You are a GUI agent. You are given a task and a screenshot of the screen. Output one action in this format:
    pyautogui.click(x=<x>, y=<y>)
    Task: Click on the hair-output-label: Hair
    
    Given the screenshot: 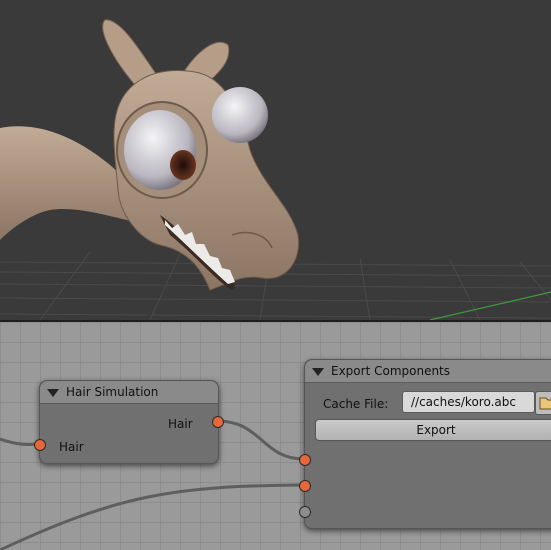 What is the action you would take?
    pyautogui.click(x=180, y=424)
    